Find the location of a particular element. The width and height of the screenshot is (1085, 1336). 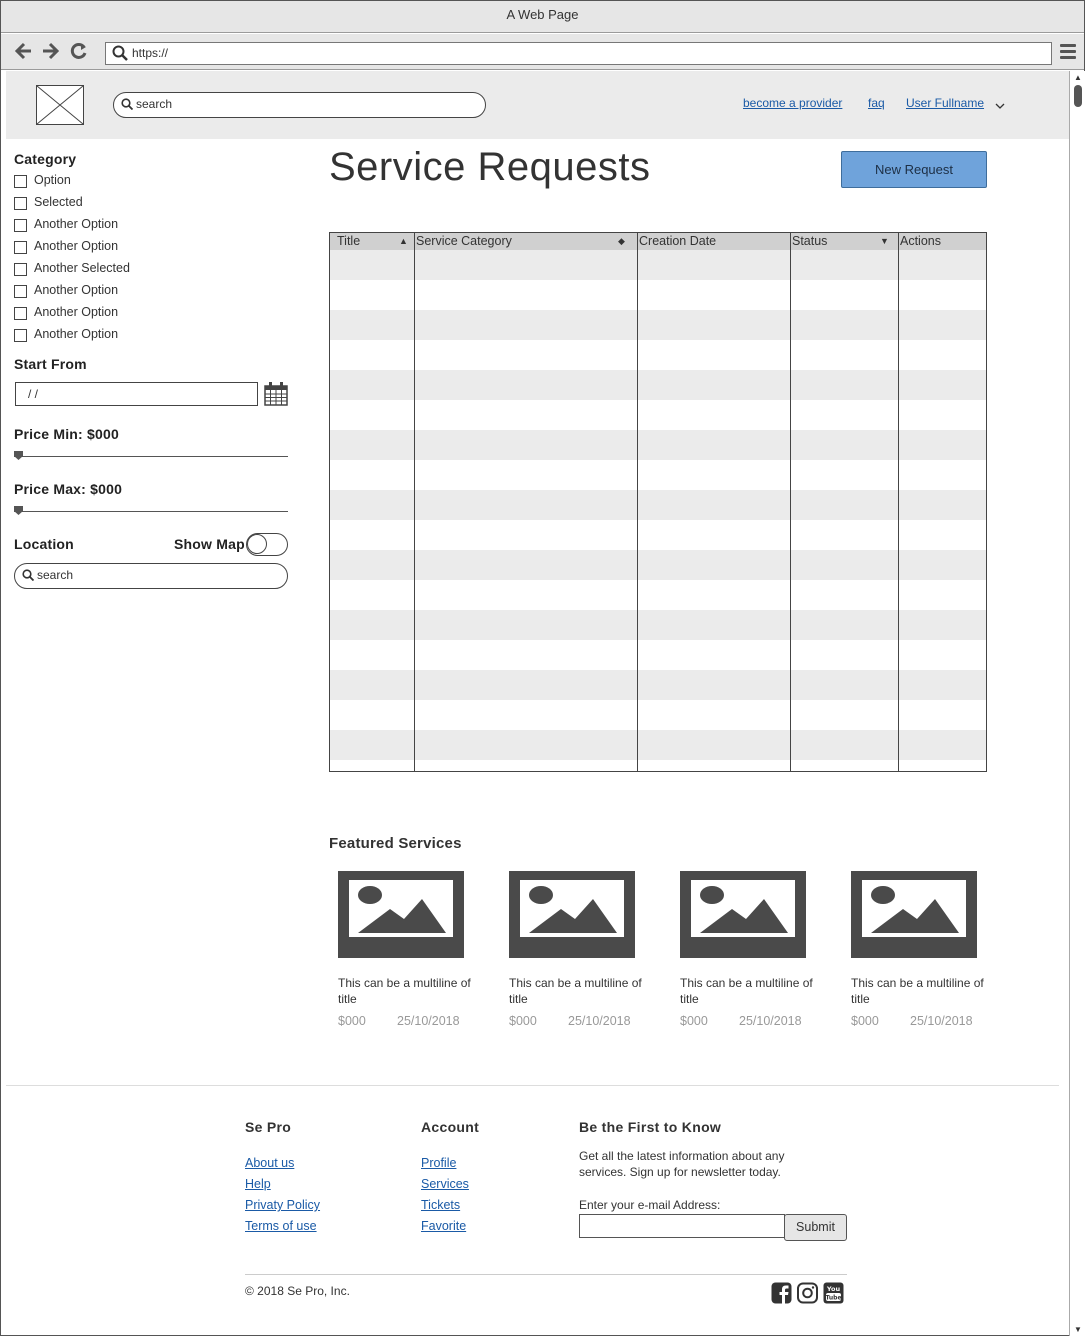

sort-both-icon: ◆ is located at coordinates (621, 241).